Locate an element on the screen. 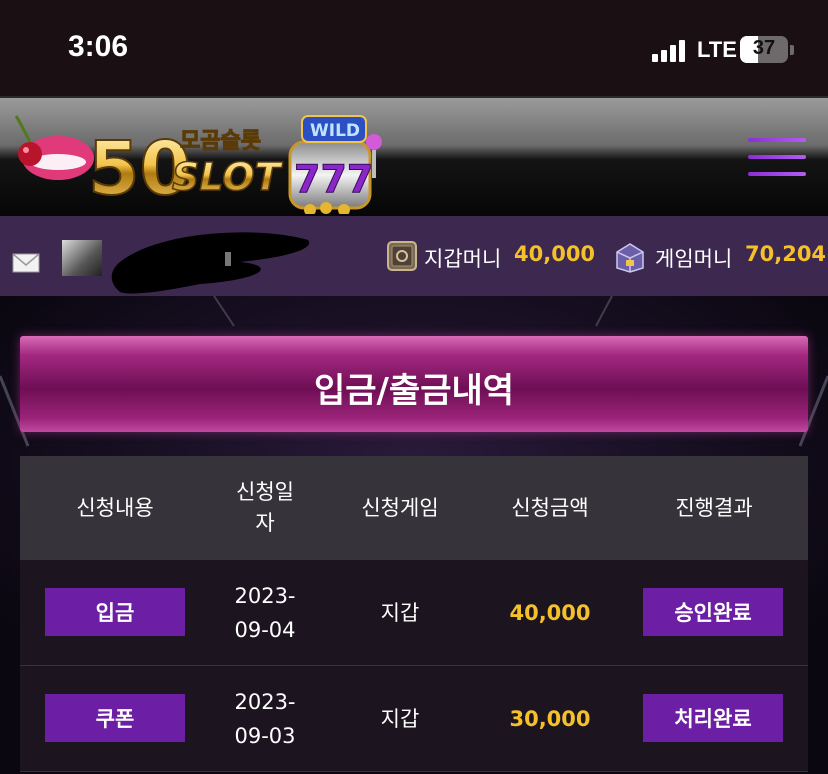 This screenshot has height=774, width=828. battery-icon: 37 is located at coordinates (764, 49).